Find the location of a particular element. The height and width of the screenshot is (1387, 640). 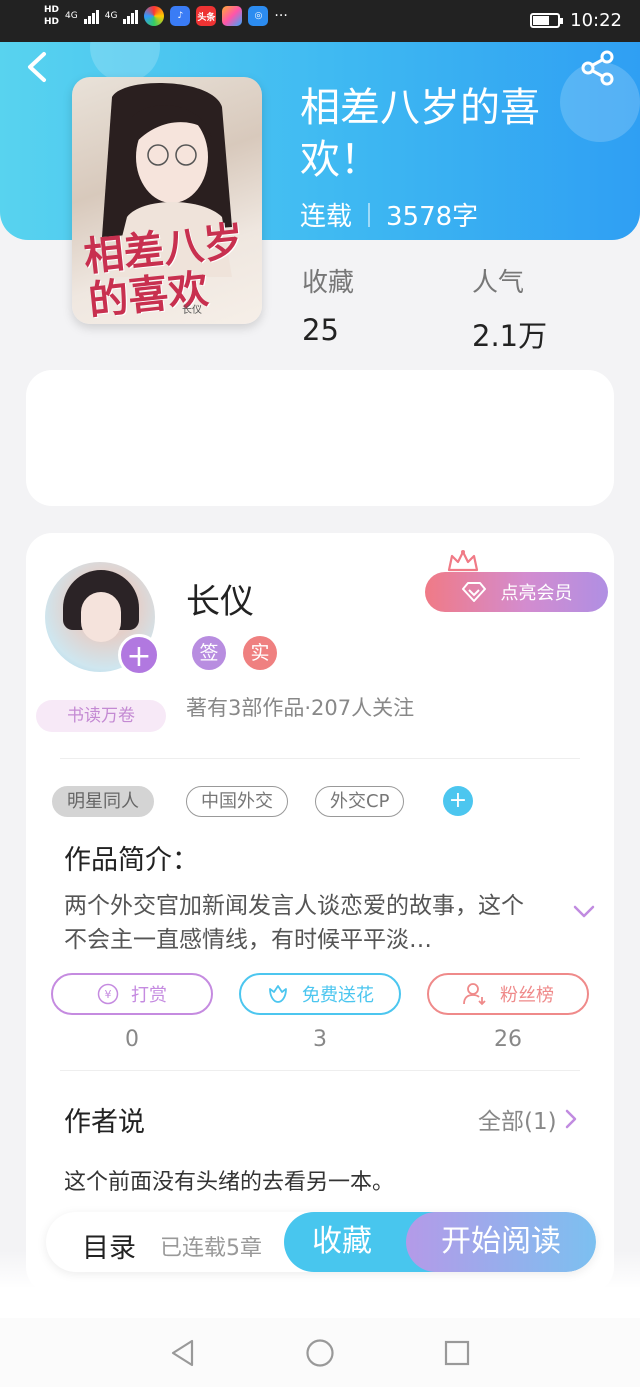

reward-button: ¥ 打赏 is located at coordinates (132, 994).